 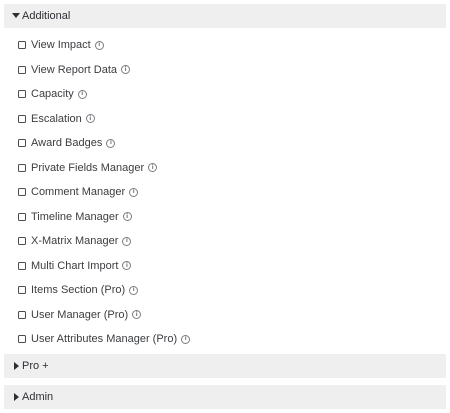 I want to click on item-label: Escalation, so click(x=56, y=118).